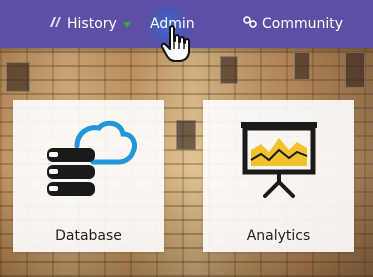 This screenshot has width=373, height=277. Describe the element at coordinates (92, 24) in the screenshot. I see `nav-history-label: History` at that location.